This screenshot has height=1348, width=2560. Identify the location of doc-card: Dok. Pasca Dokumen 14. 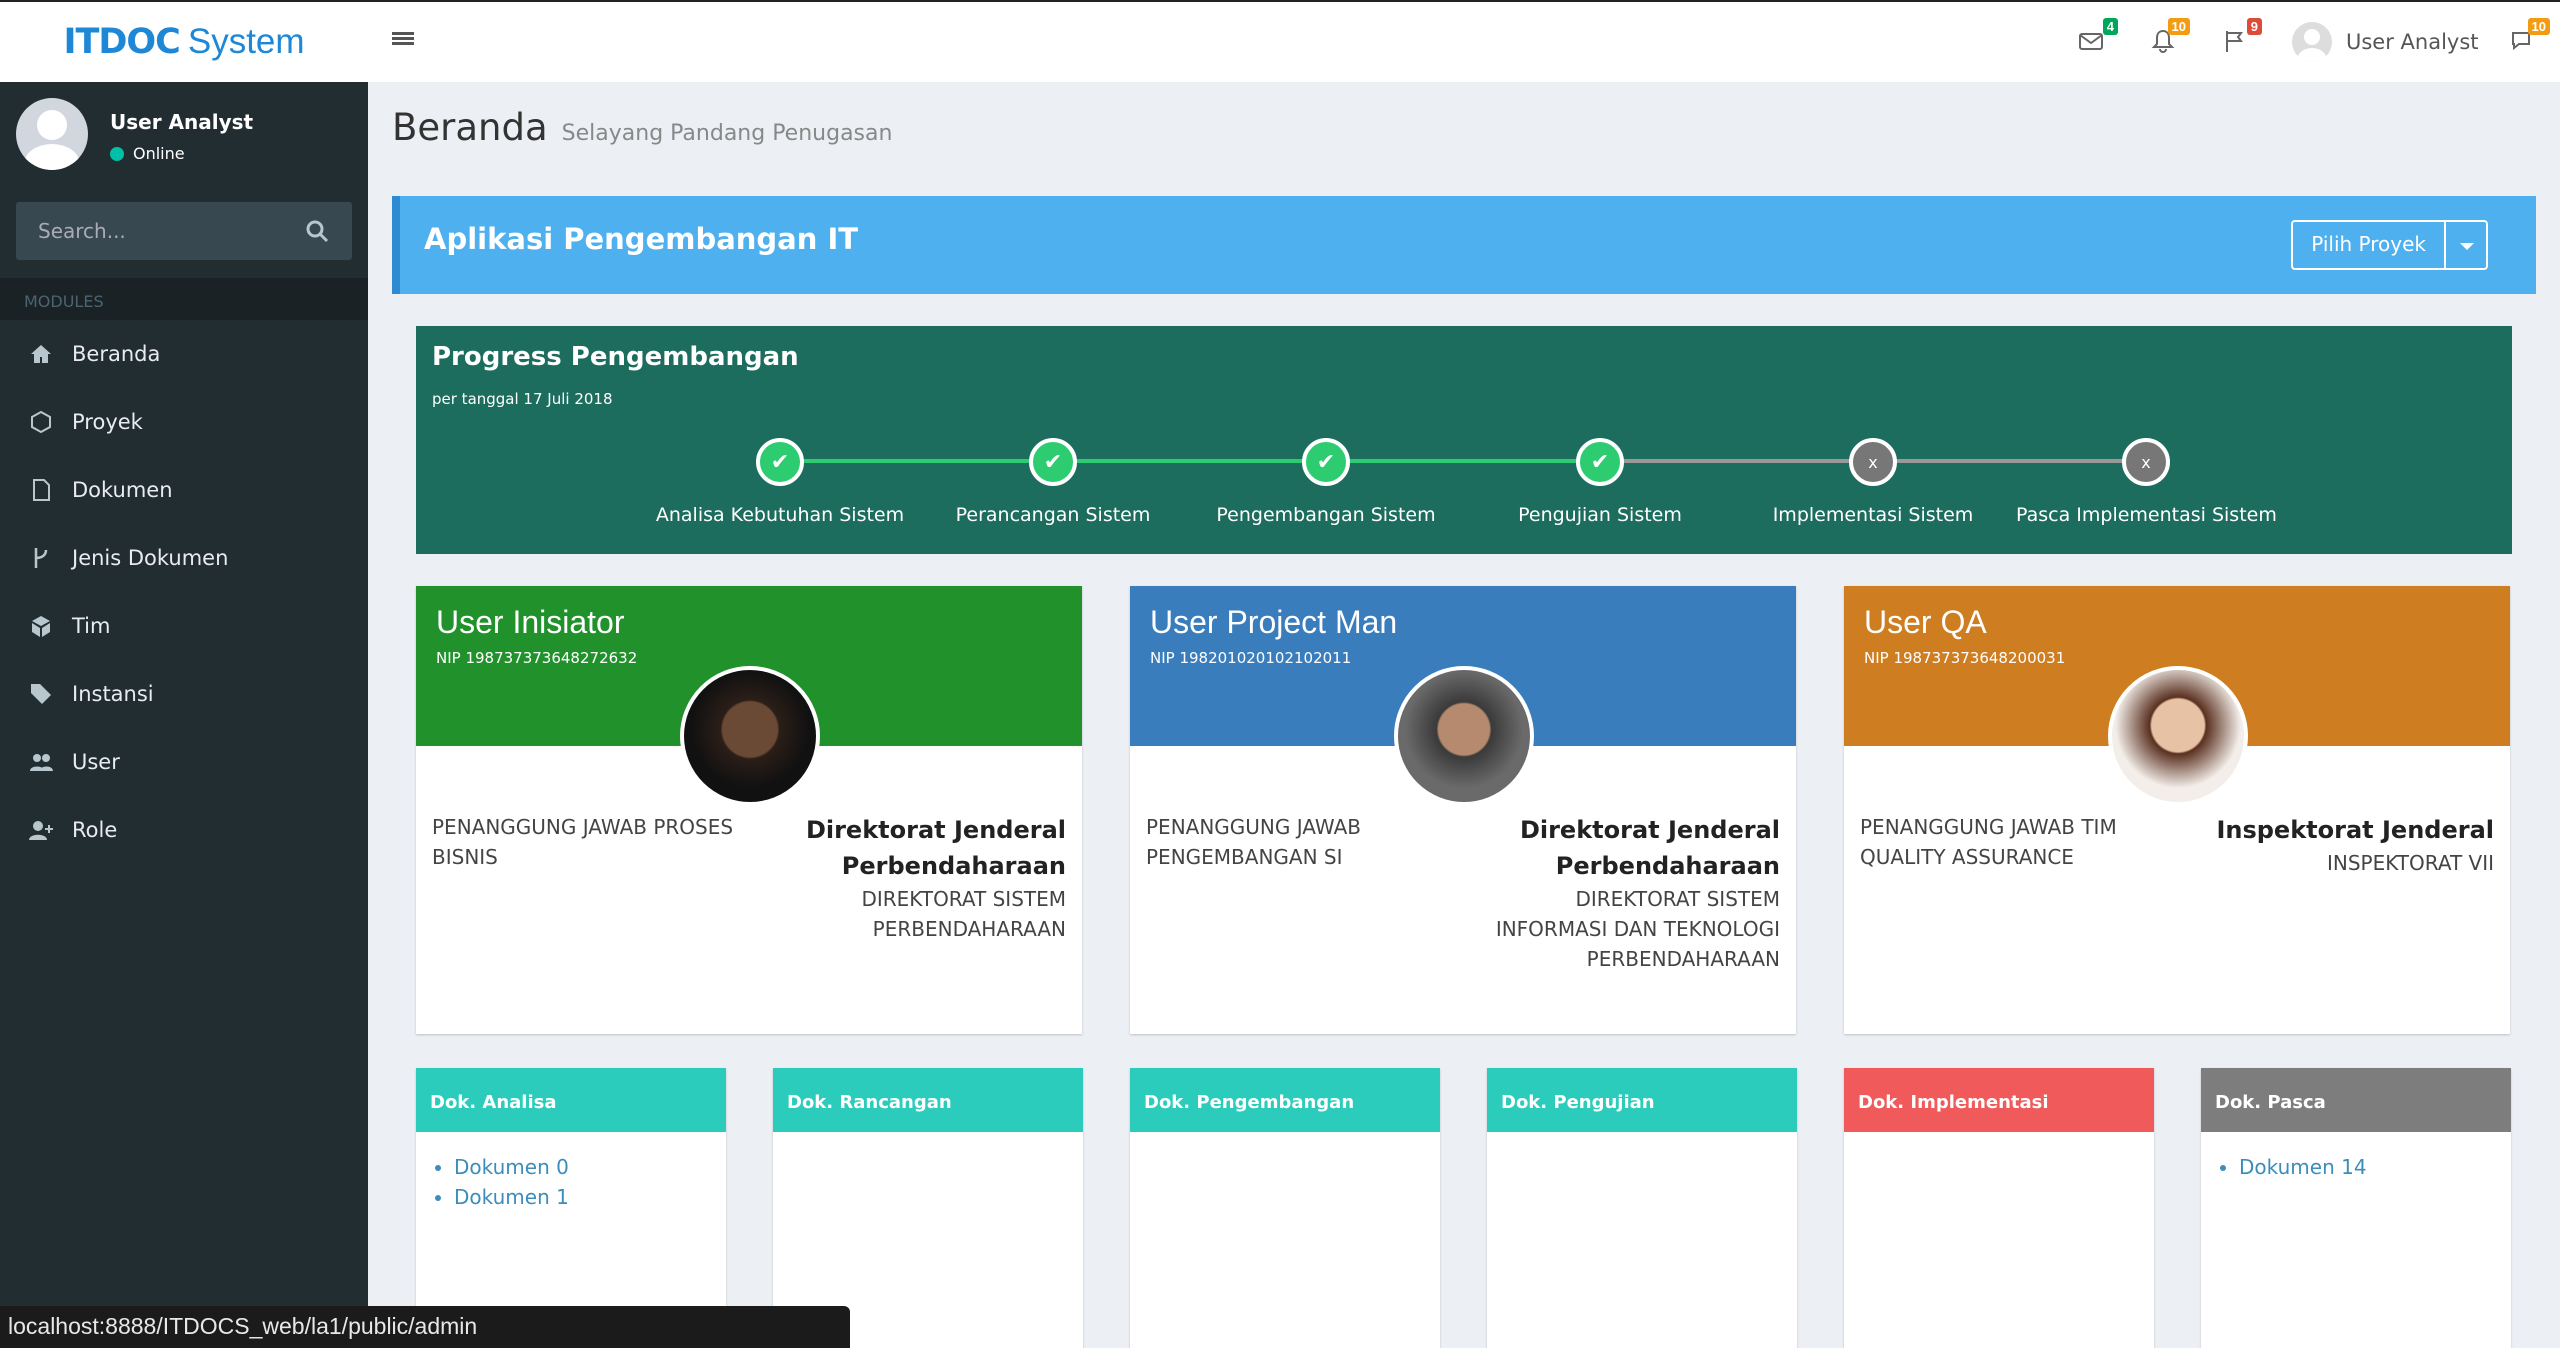
(2356, 1208).